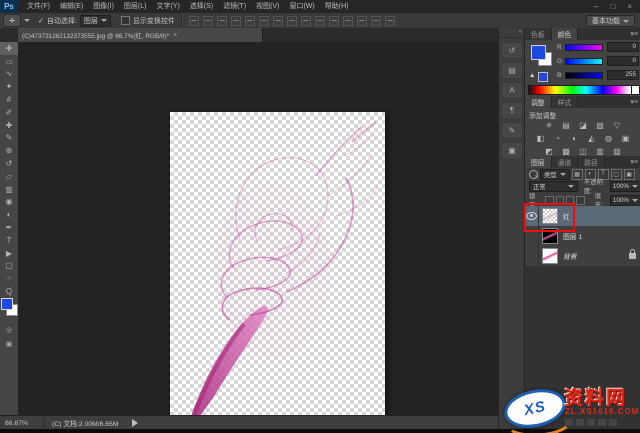 This screenshot has height=433, width=640. I want to click on align-bottom-edges-icon, so click(221, 20).